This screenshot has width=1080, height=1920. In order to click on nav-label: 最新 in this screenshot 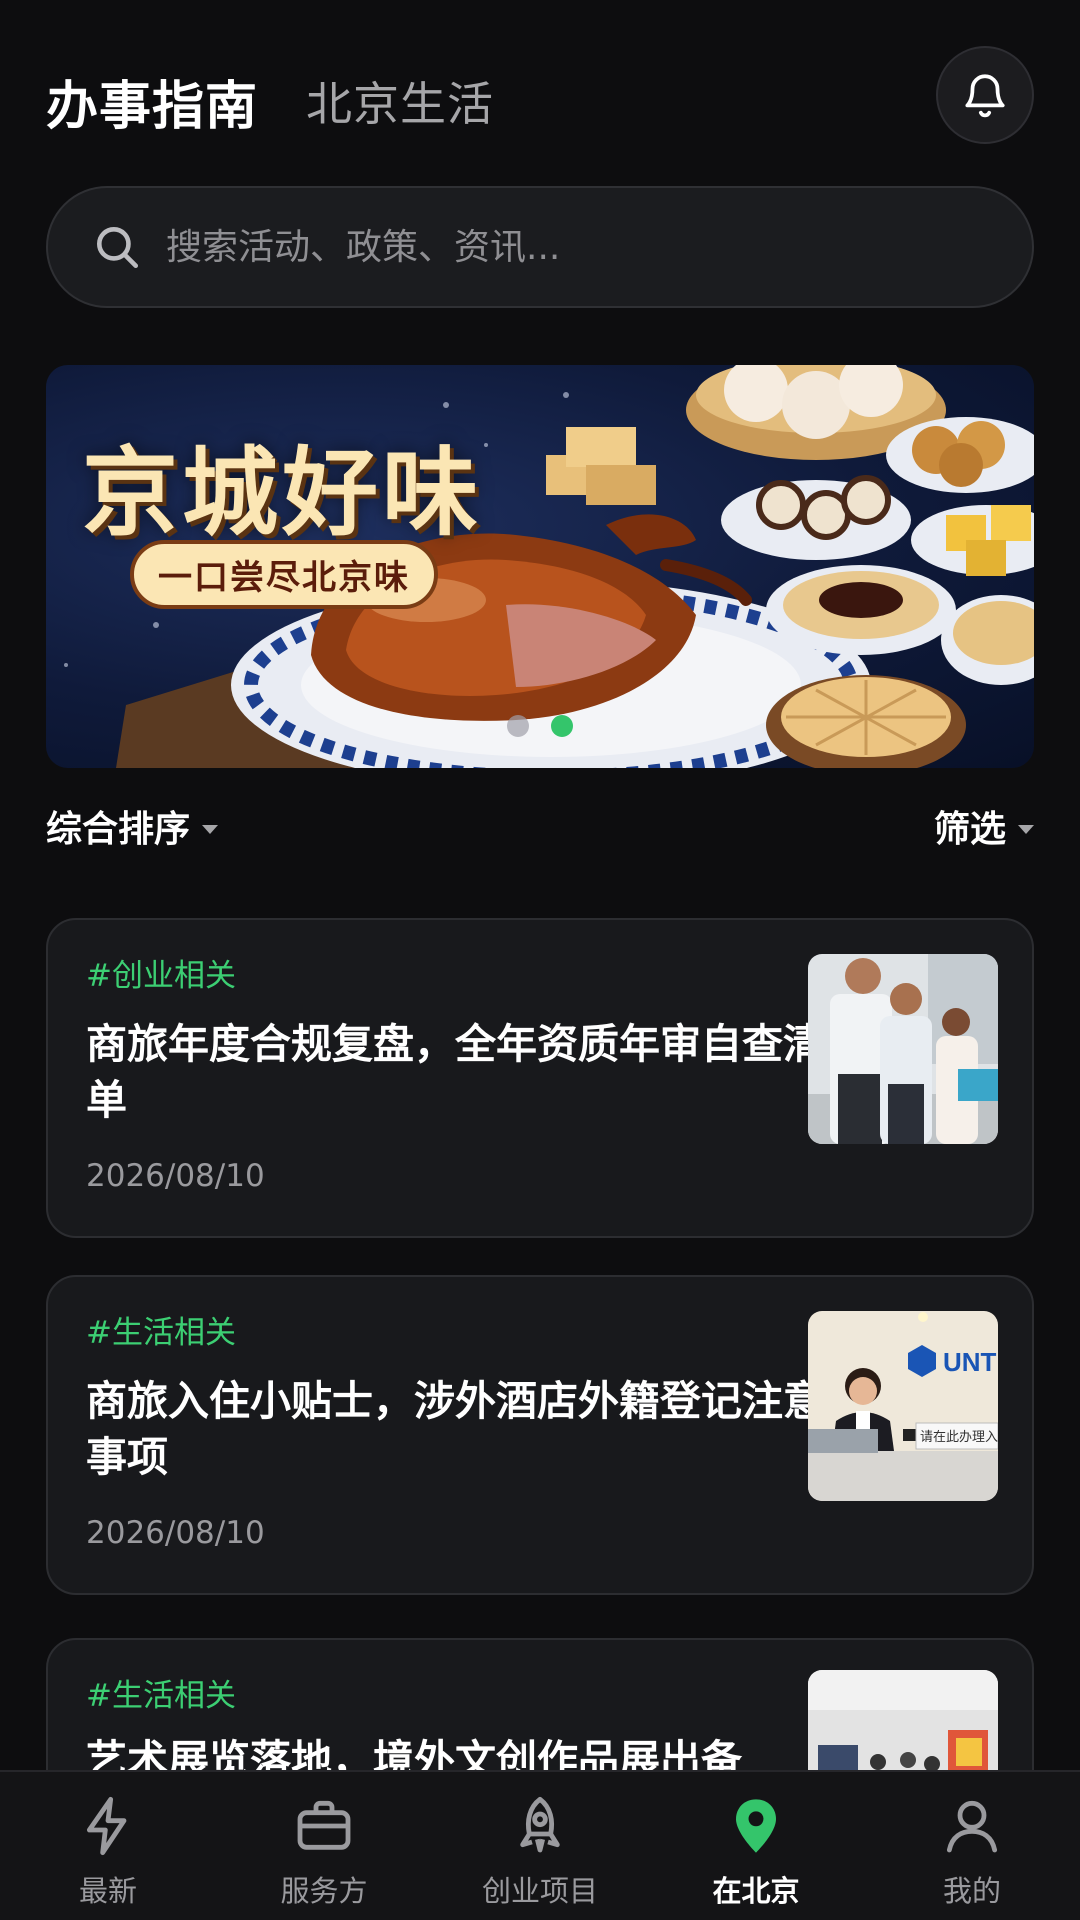, I will do `click(107, 1891)`.